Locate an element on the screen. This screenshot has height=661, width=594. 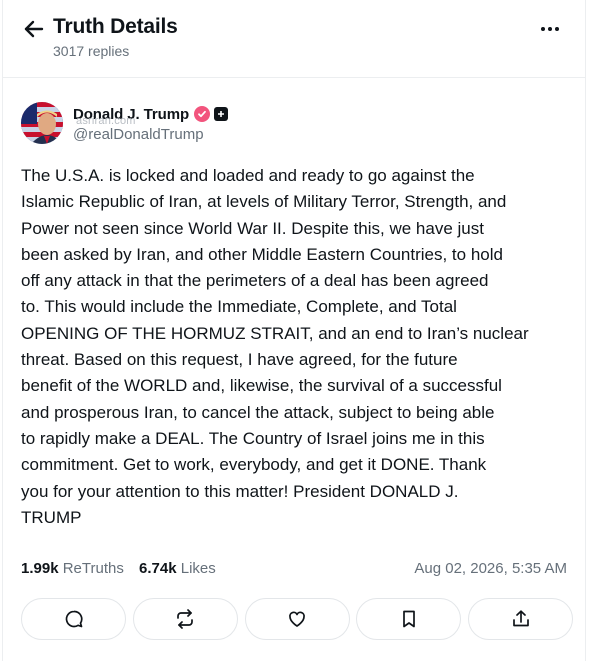
verified-badge-icon is located at coordinates (202, 114).